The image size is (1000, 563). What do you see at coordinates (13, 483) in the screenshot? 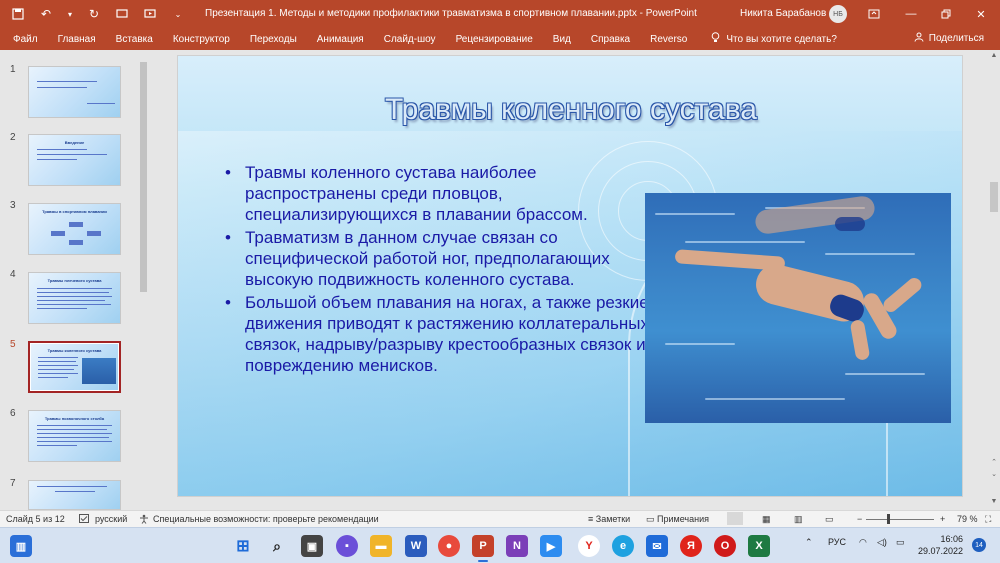
I see `thumbnail-number: 7` at bounding box center [13, 483].